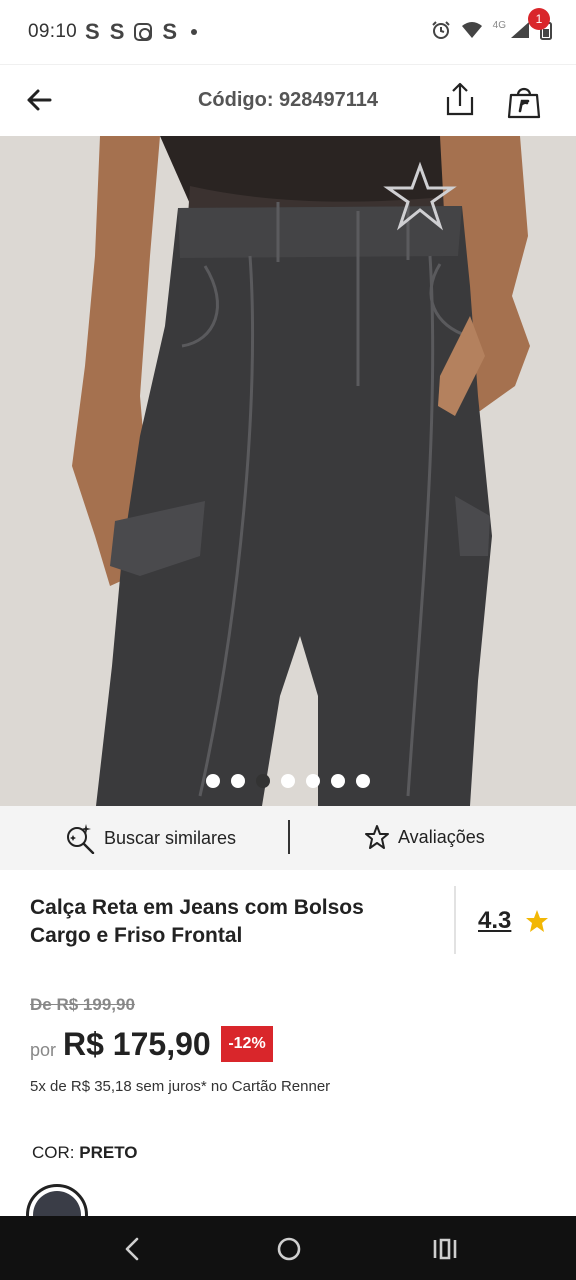  What do you see at coordinates (455, 920) in the screenshot?
I see `rating-divider` at bounding box center [455, 920].